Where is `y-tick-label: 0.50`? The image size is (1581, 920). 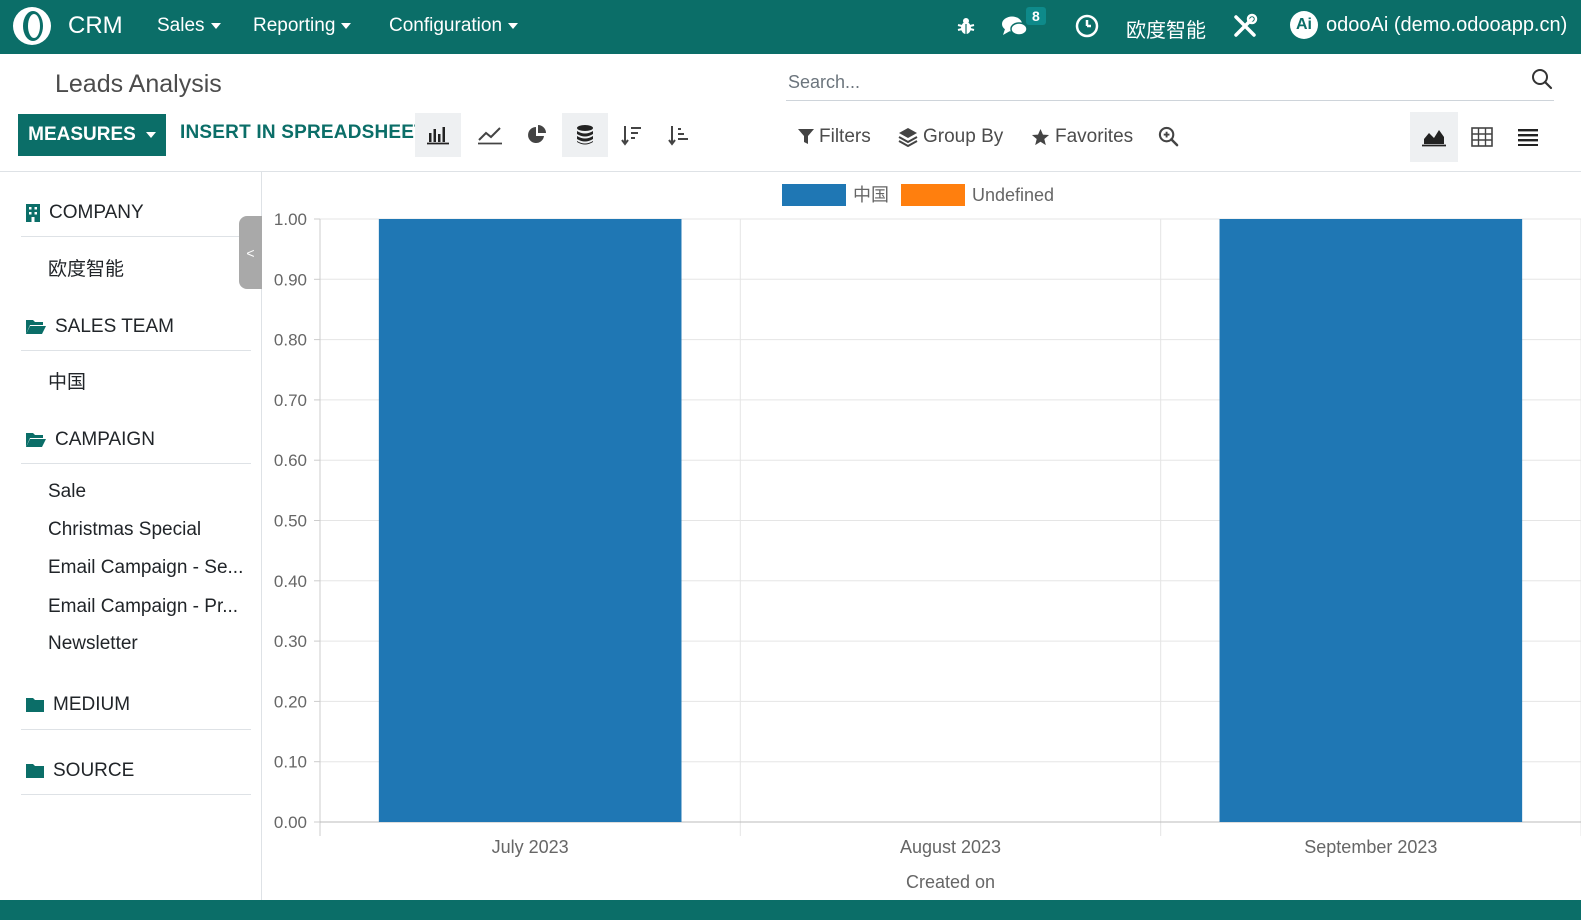 y-tick-label: 0.50 is located at coordinates (290, 521).